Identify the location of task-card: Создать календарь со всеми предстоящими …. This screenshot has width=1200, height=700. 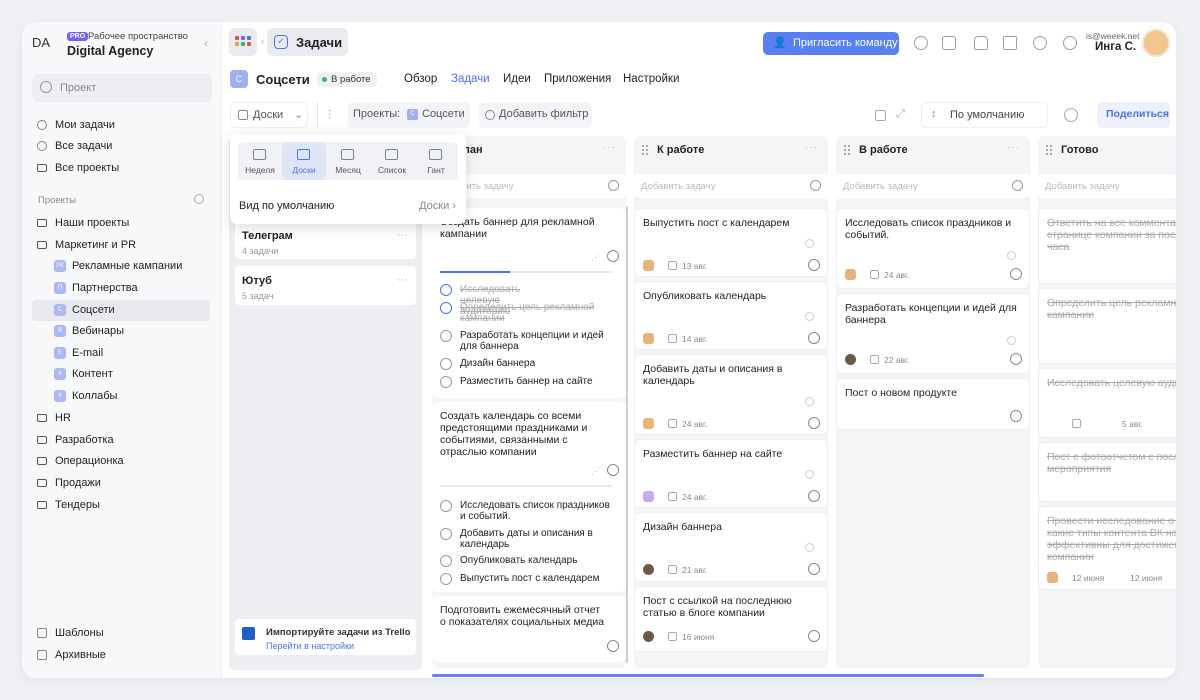
(529, 497).